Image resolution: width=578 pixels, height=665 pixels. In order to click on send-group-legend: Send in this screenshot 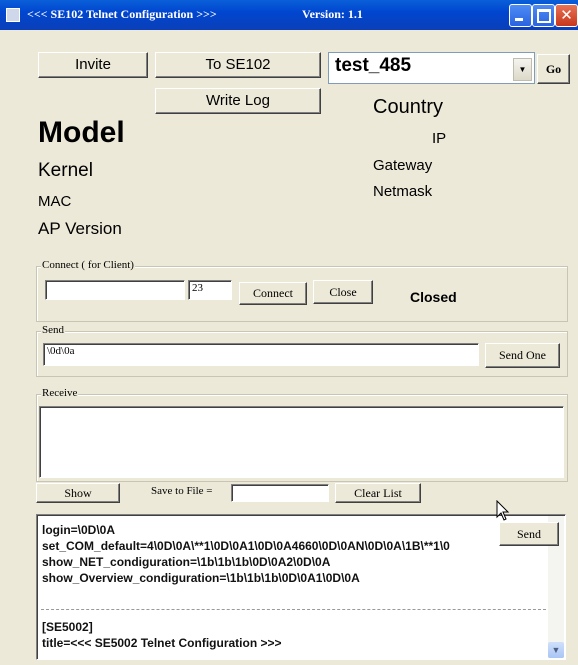, I will do `click(53, 330)`.